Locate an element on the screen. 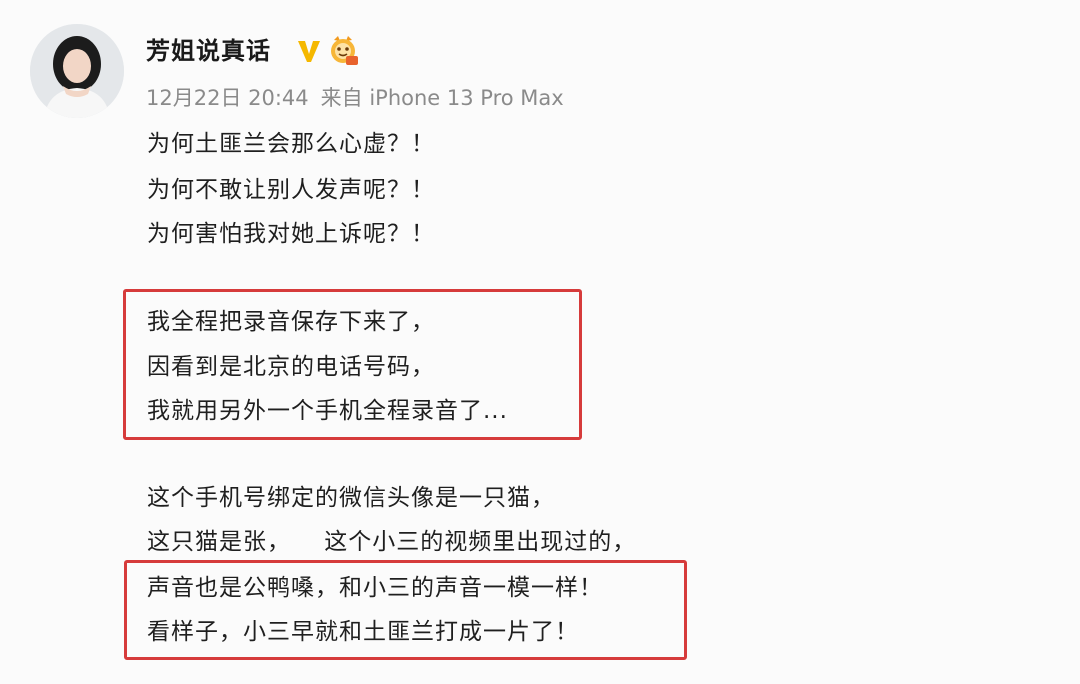  post-line-7: 这个手机号绑定的微信头像是一只猫， is located at coordinates (351, 498).